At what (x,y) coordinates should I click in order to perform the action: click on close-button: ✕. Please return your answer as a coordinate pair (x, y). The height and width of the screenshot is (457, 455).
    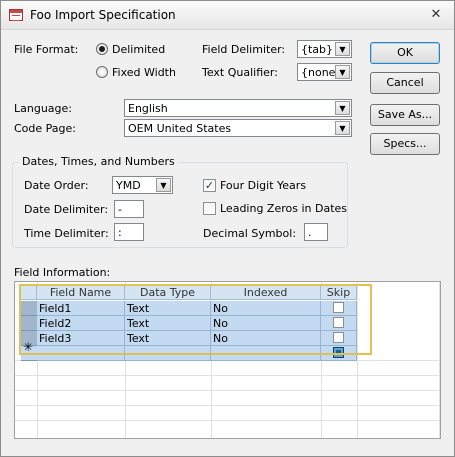
    Looking at the image, I should click on (436, 15).